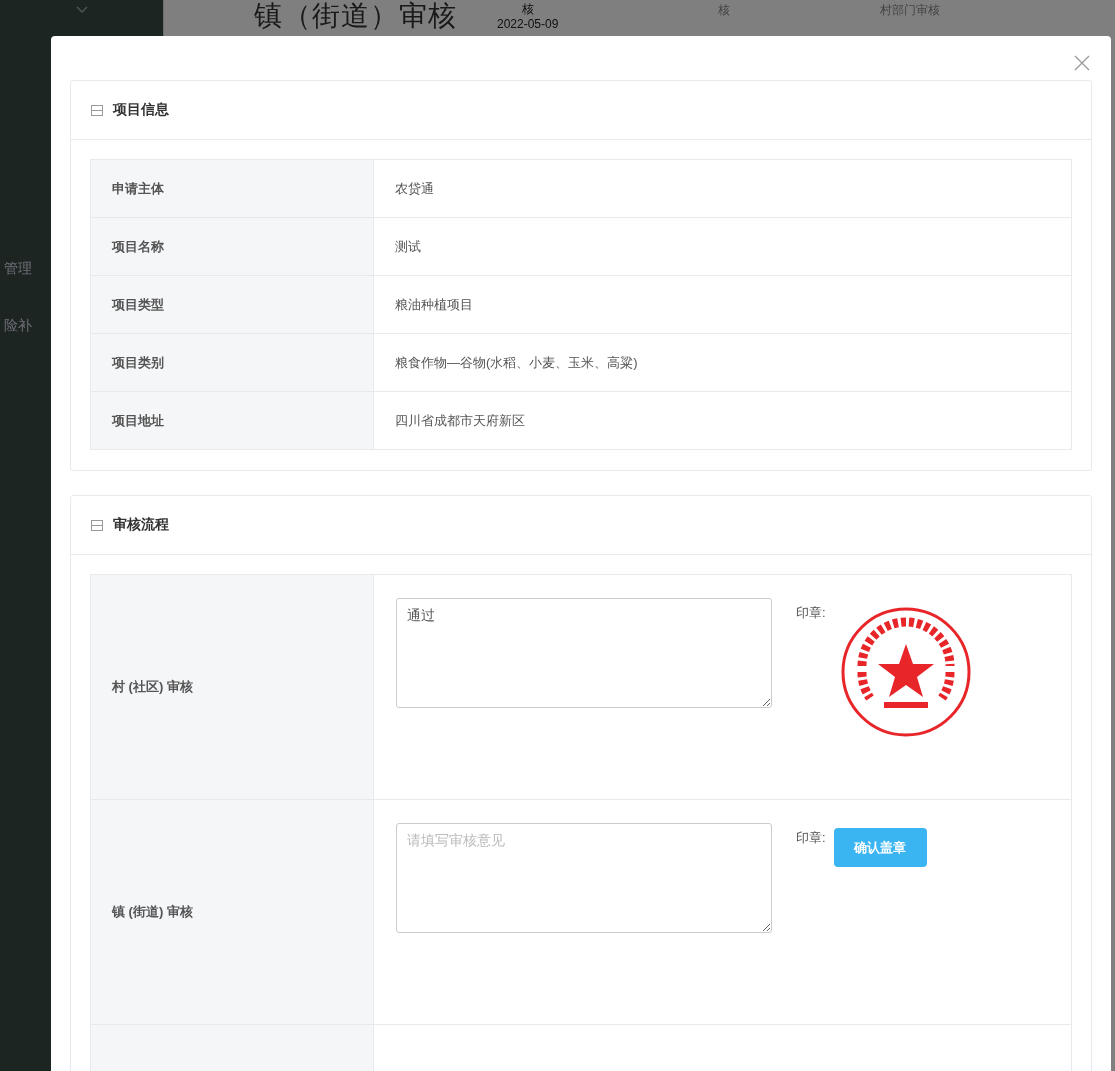  What do you see at coordinates (355, 16) in the screenshot?
I see `page-heading: 镇（街道）审核` at bounding box center [355, 16].